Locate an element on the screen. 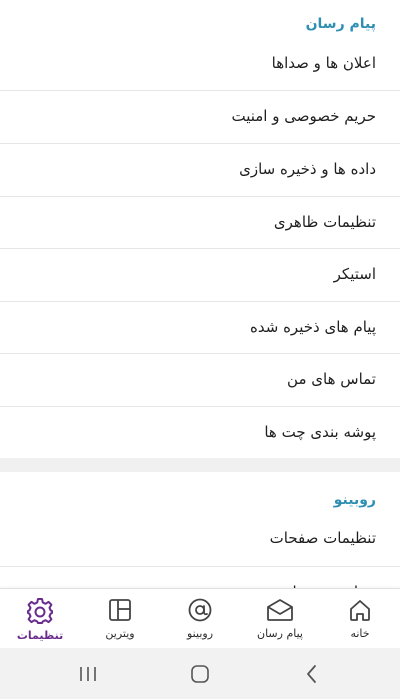 The image size is (400, 699). tab-label: پیام رسان is located at coordinates (280, 633).